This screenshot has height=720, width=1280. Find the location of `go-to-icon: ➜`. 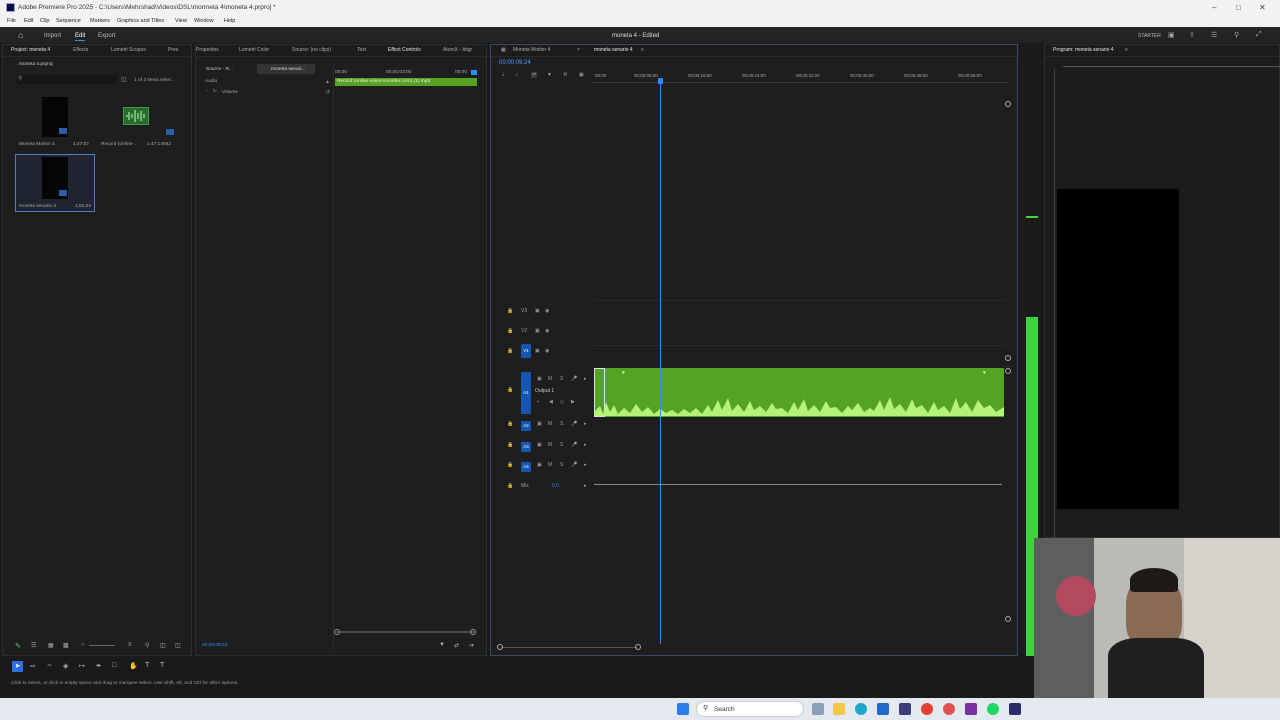

go-to-icon: ➜ is located at coordinates (471, 645).